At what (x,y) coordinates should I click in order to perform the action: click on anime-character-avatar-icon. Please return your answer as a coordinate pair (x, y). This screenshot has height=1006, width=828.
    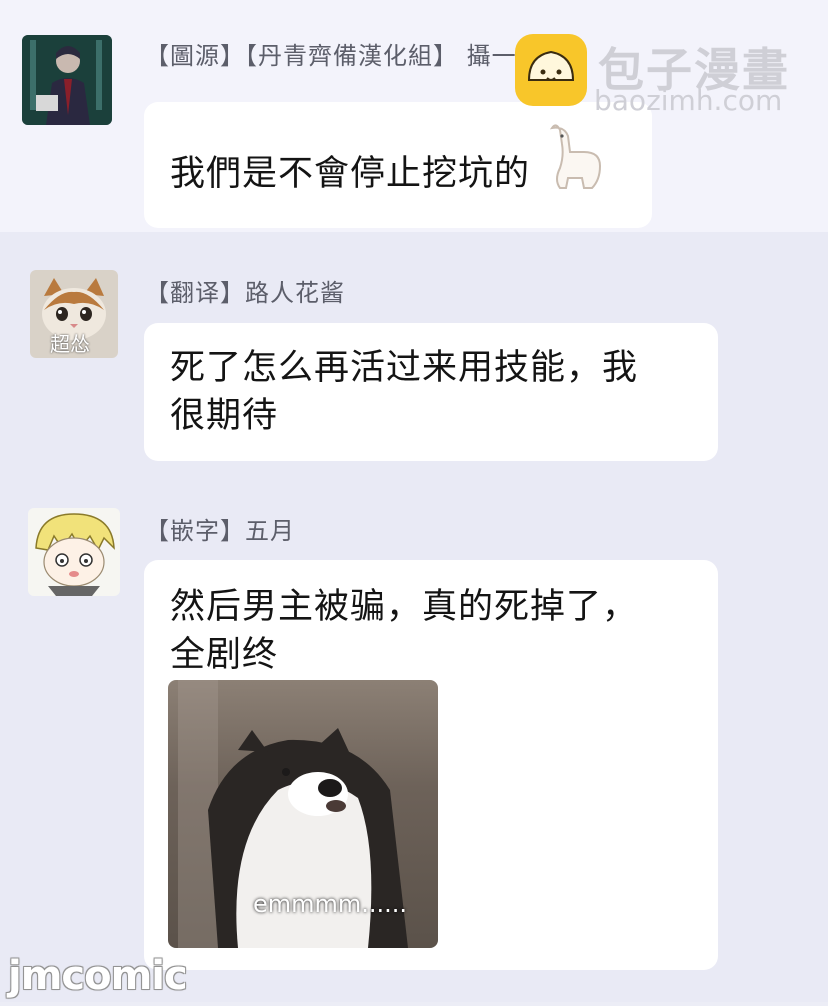
    Looking at the image, I should click on (67, 80).